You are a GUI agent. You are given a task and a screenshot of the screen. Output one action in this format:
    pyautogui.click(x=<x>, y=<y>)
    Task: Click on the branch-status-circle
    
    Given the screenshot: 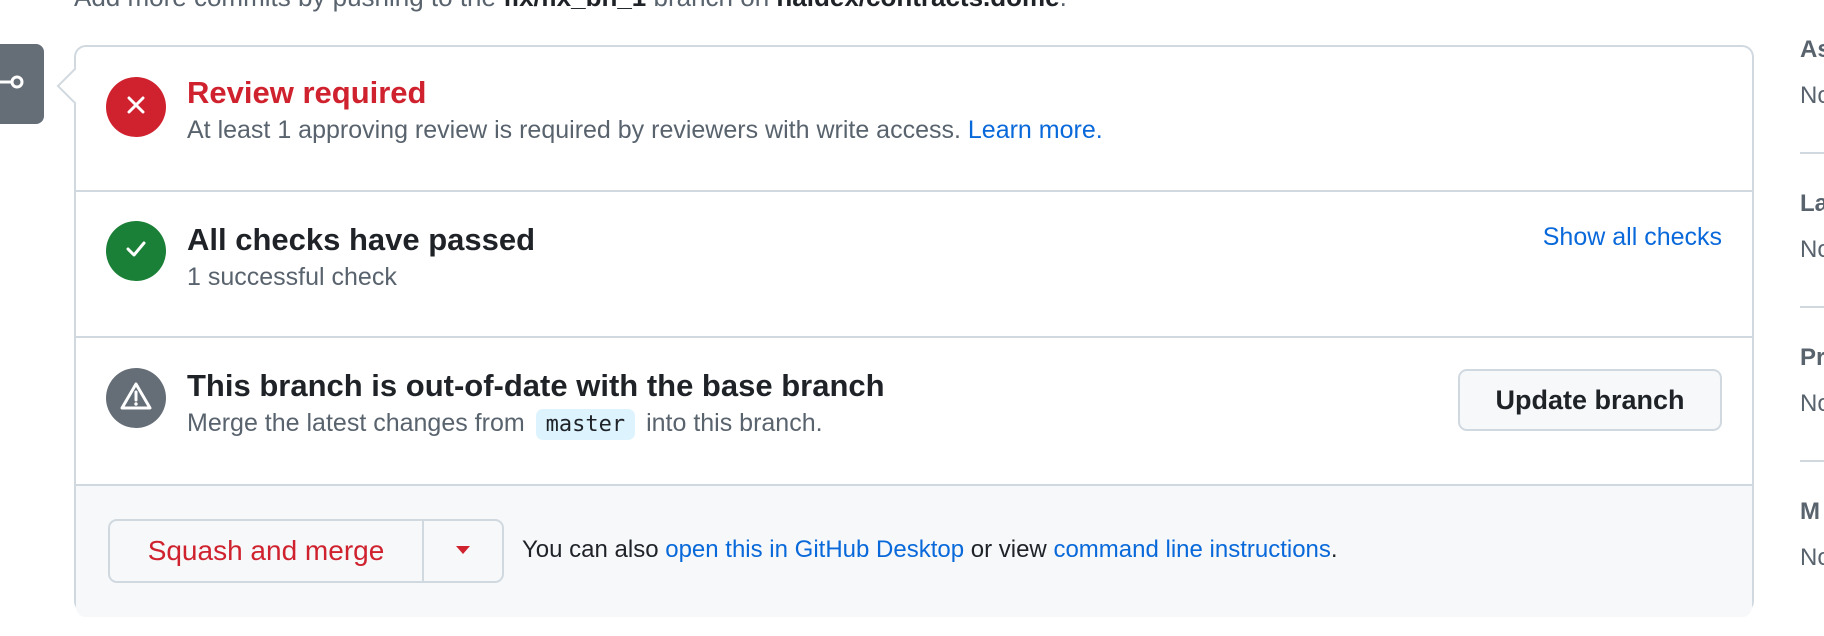 What is the action you would take?
    pyautogui.click(x=136, y=398)
    